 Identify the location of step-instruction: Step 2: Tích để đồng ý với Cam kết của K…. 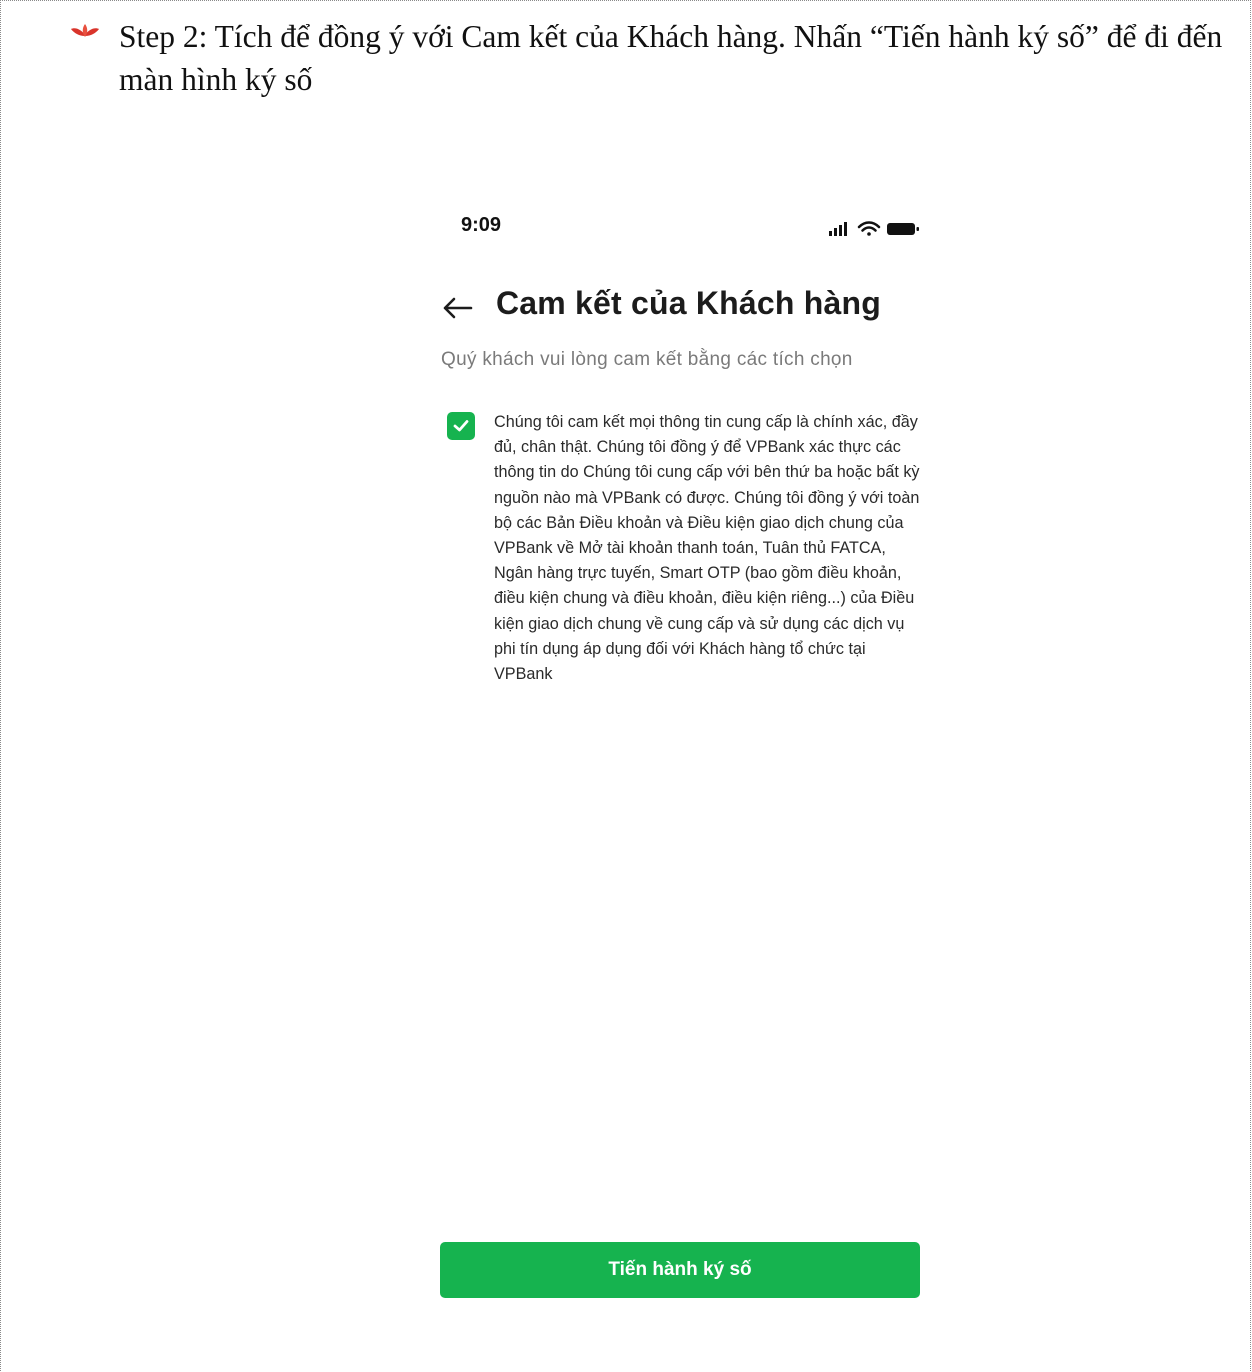
(671, 58).